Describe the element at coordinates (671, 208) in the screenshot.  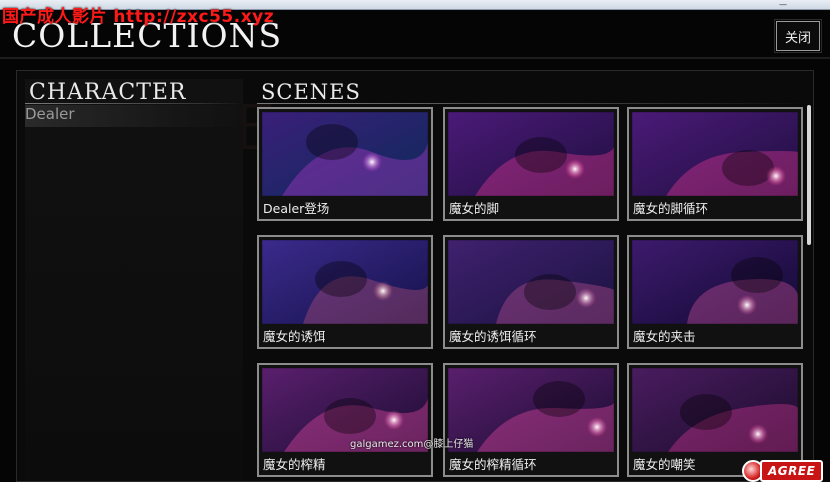
I see `scene-label: 魔女的脚循环` at that location.